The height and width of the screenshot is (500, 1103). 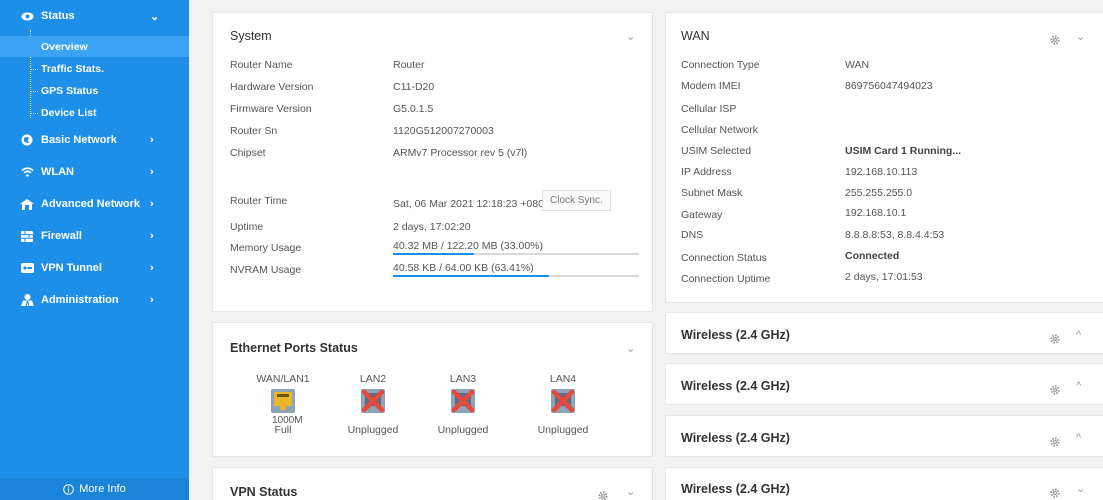 What do you see at coordinates (248, 153) in the screenshot?
I see `chipset-label: Chipset` at bounding box center [248, 153].